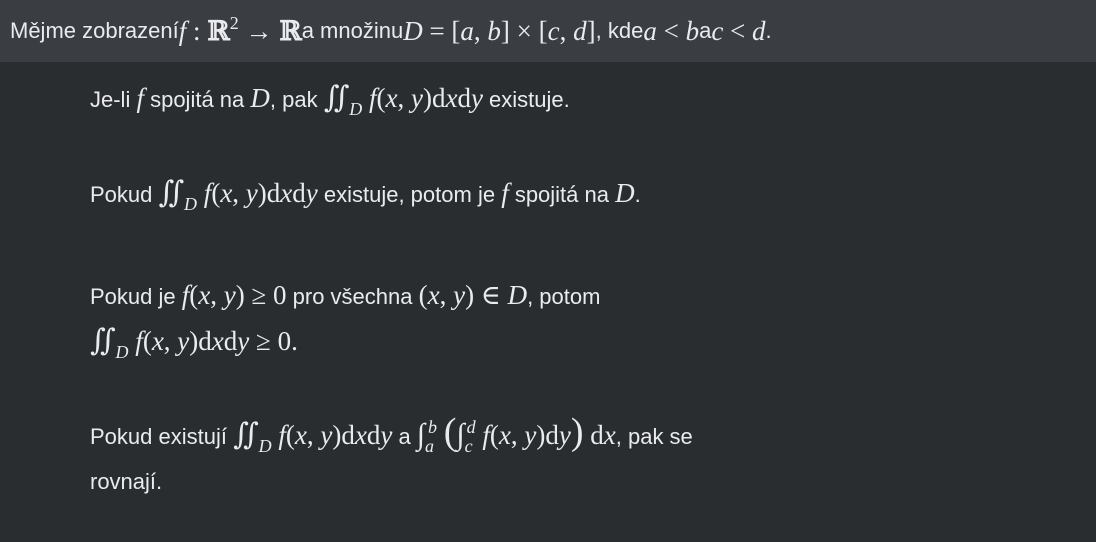  I want to click on option-2-text-1: Pokud, so click(124, 194).